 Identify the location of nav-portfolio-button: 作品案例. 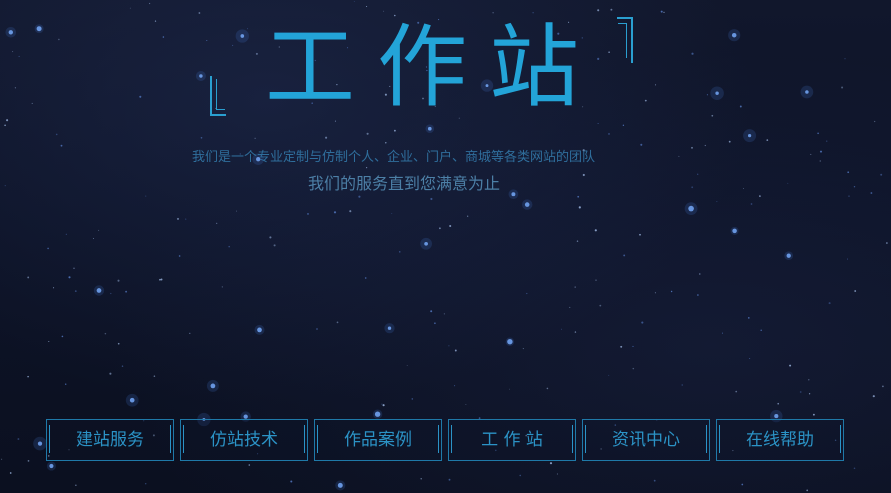
(378, 440).